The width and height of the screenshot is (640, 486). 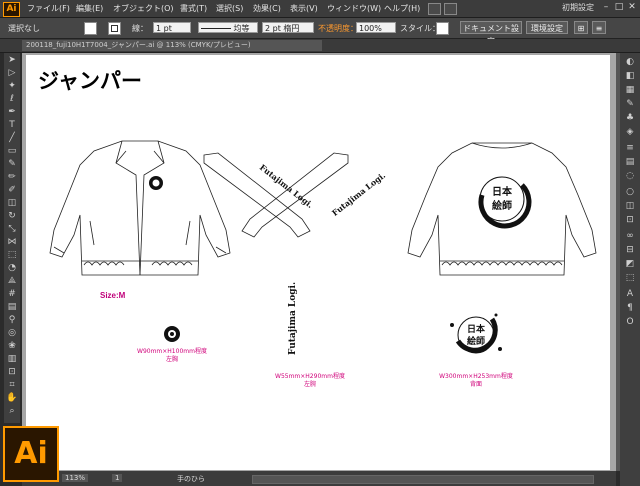 What do you see at coordinates (12, 112) in the screenshot?
I see `pen-icon: ✒` at bounding box center [12, 112].